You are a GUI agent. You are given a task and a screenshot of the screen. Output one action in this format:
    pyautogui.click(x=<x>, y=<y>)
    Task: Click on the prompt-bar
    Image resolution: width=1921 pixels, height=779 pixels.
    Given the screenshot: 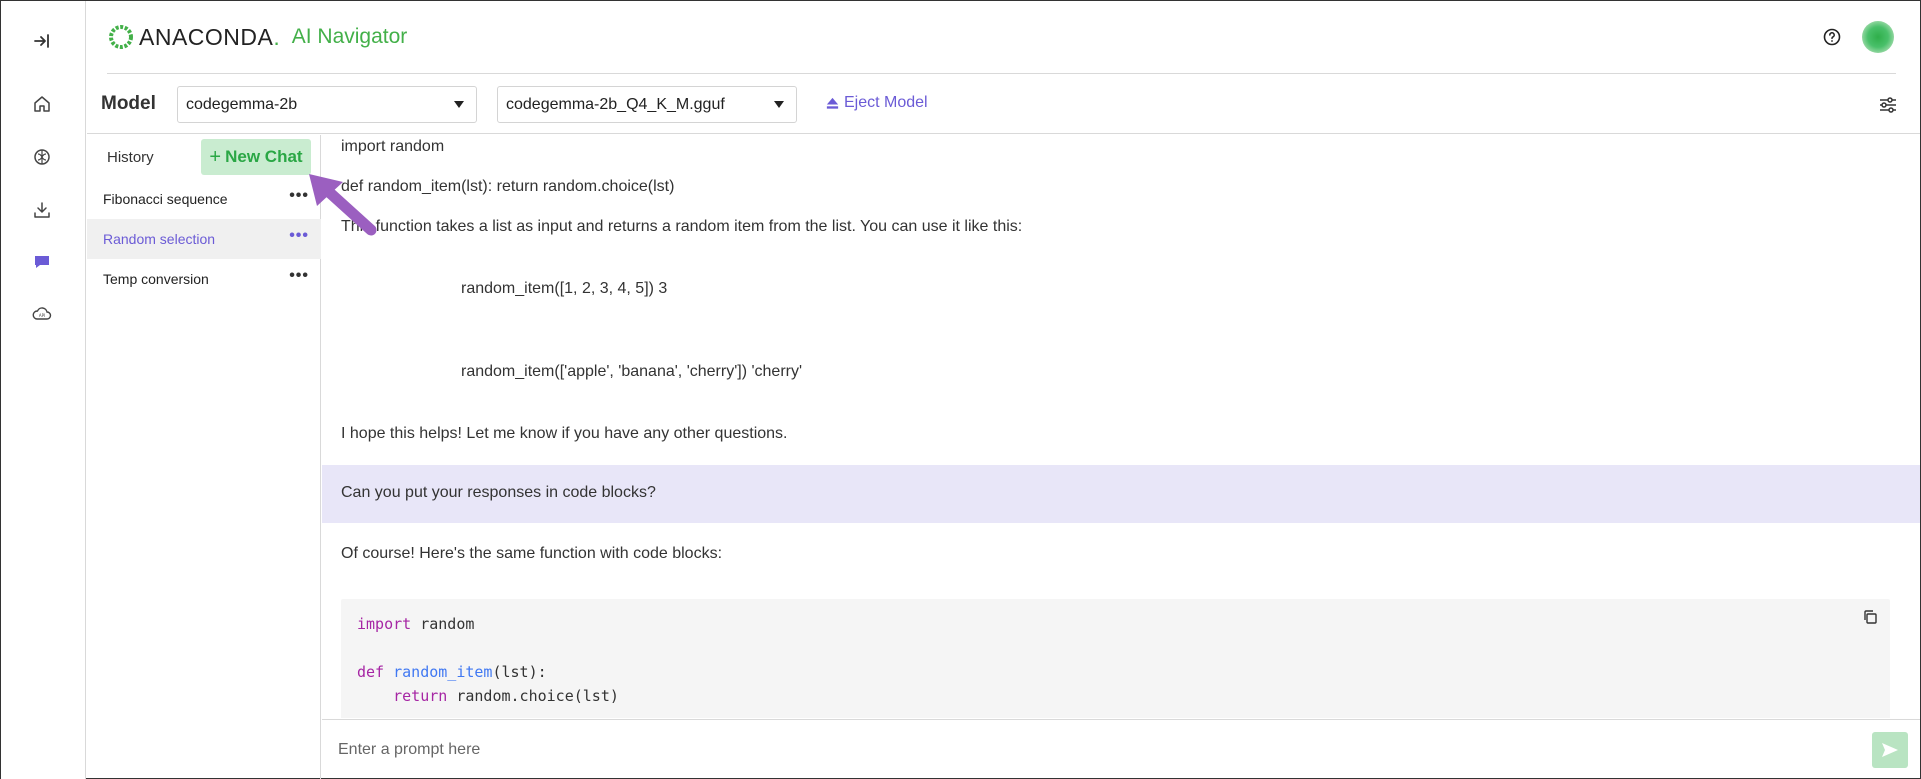 What is the action you would take?
    pyautogui.click(x=1121, y=749)
    